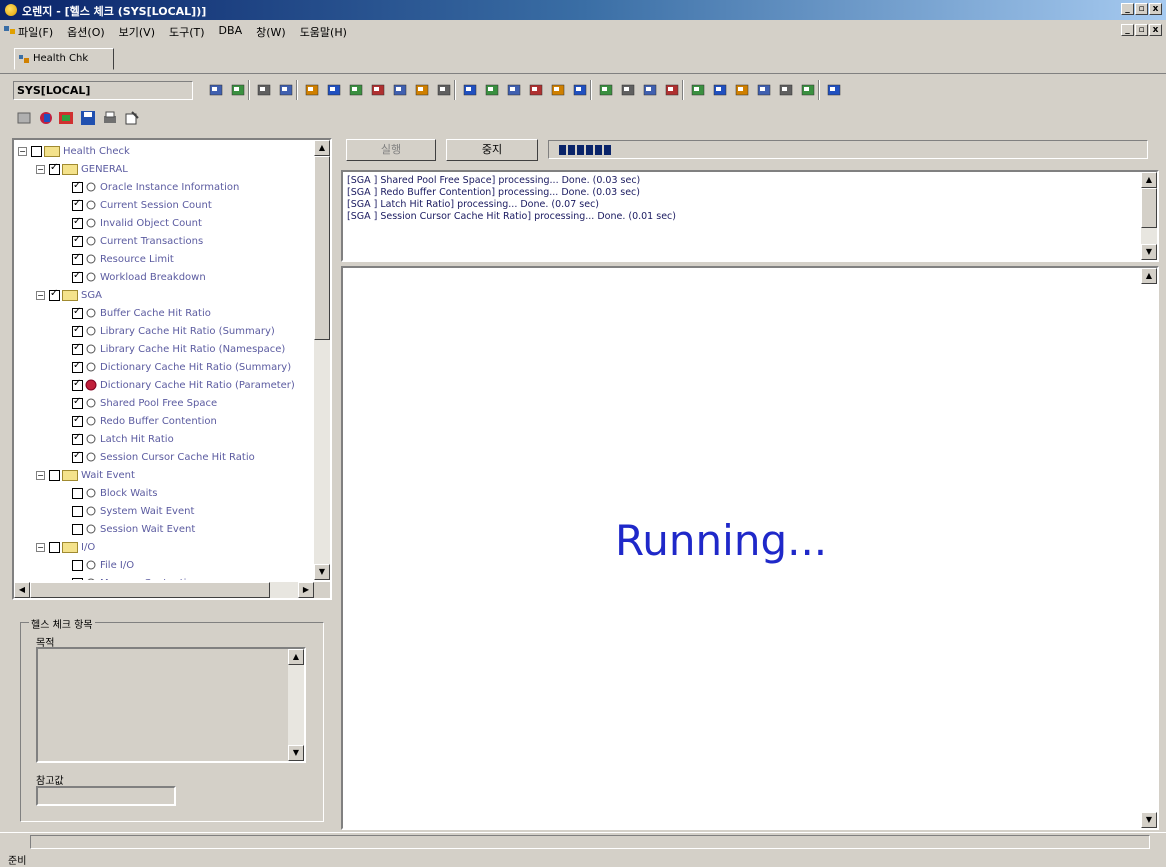  Describe the element at coordinates (216, 90) in the screenshot. I see `move-up-icon` at that location.